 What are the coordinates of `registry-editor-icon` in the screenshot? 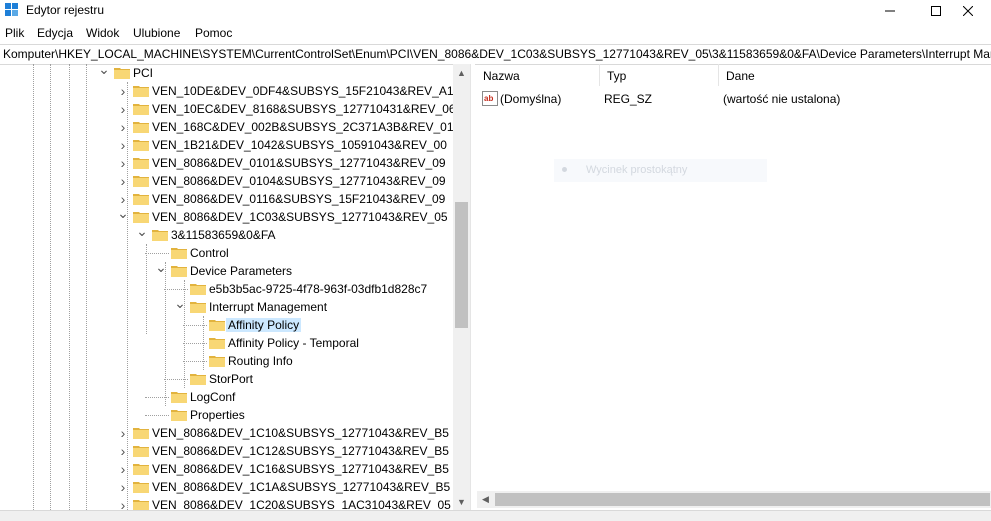 It's located at (11, 9).